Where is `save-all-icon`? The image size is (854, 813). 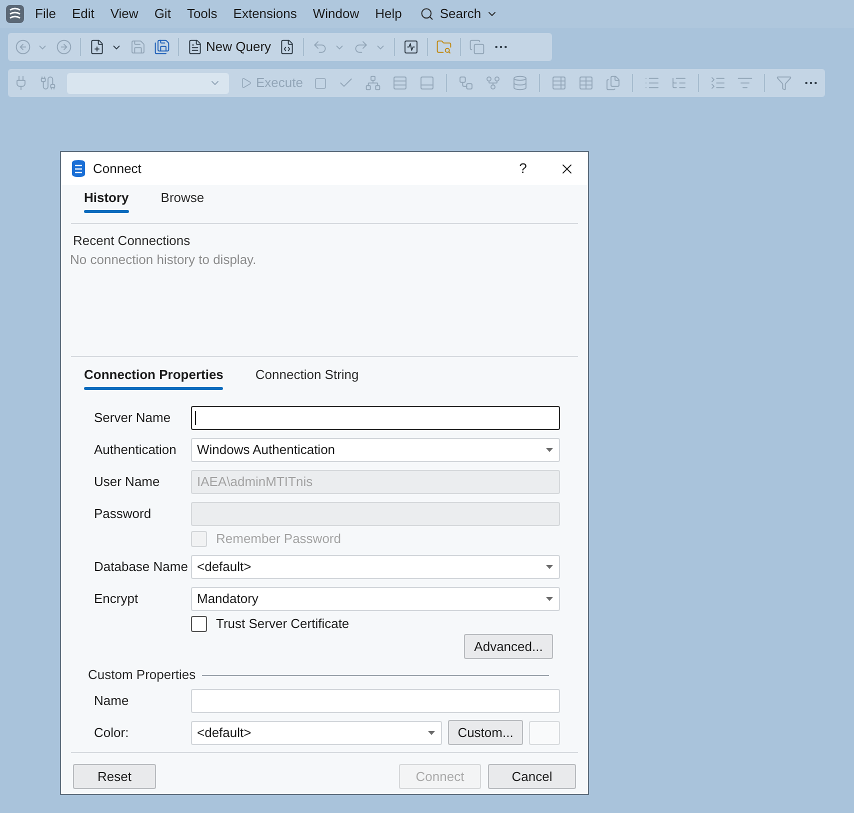
save-all-icon is located at coordinates (162, 47).